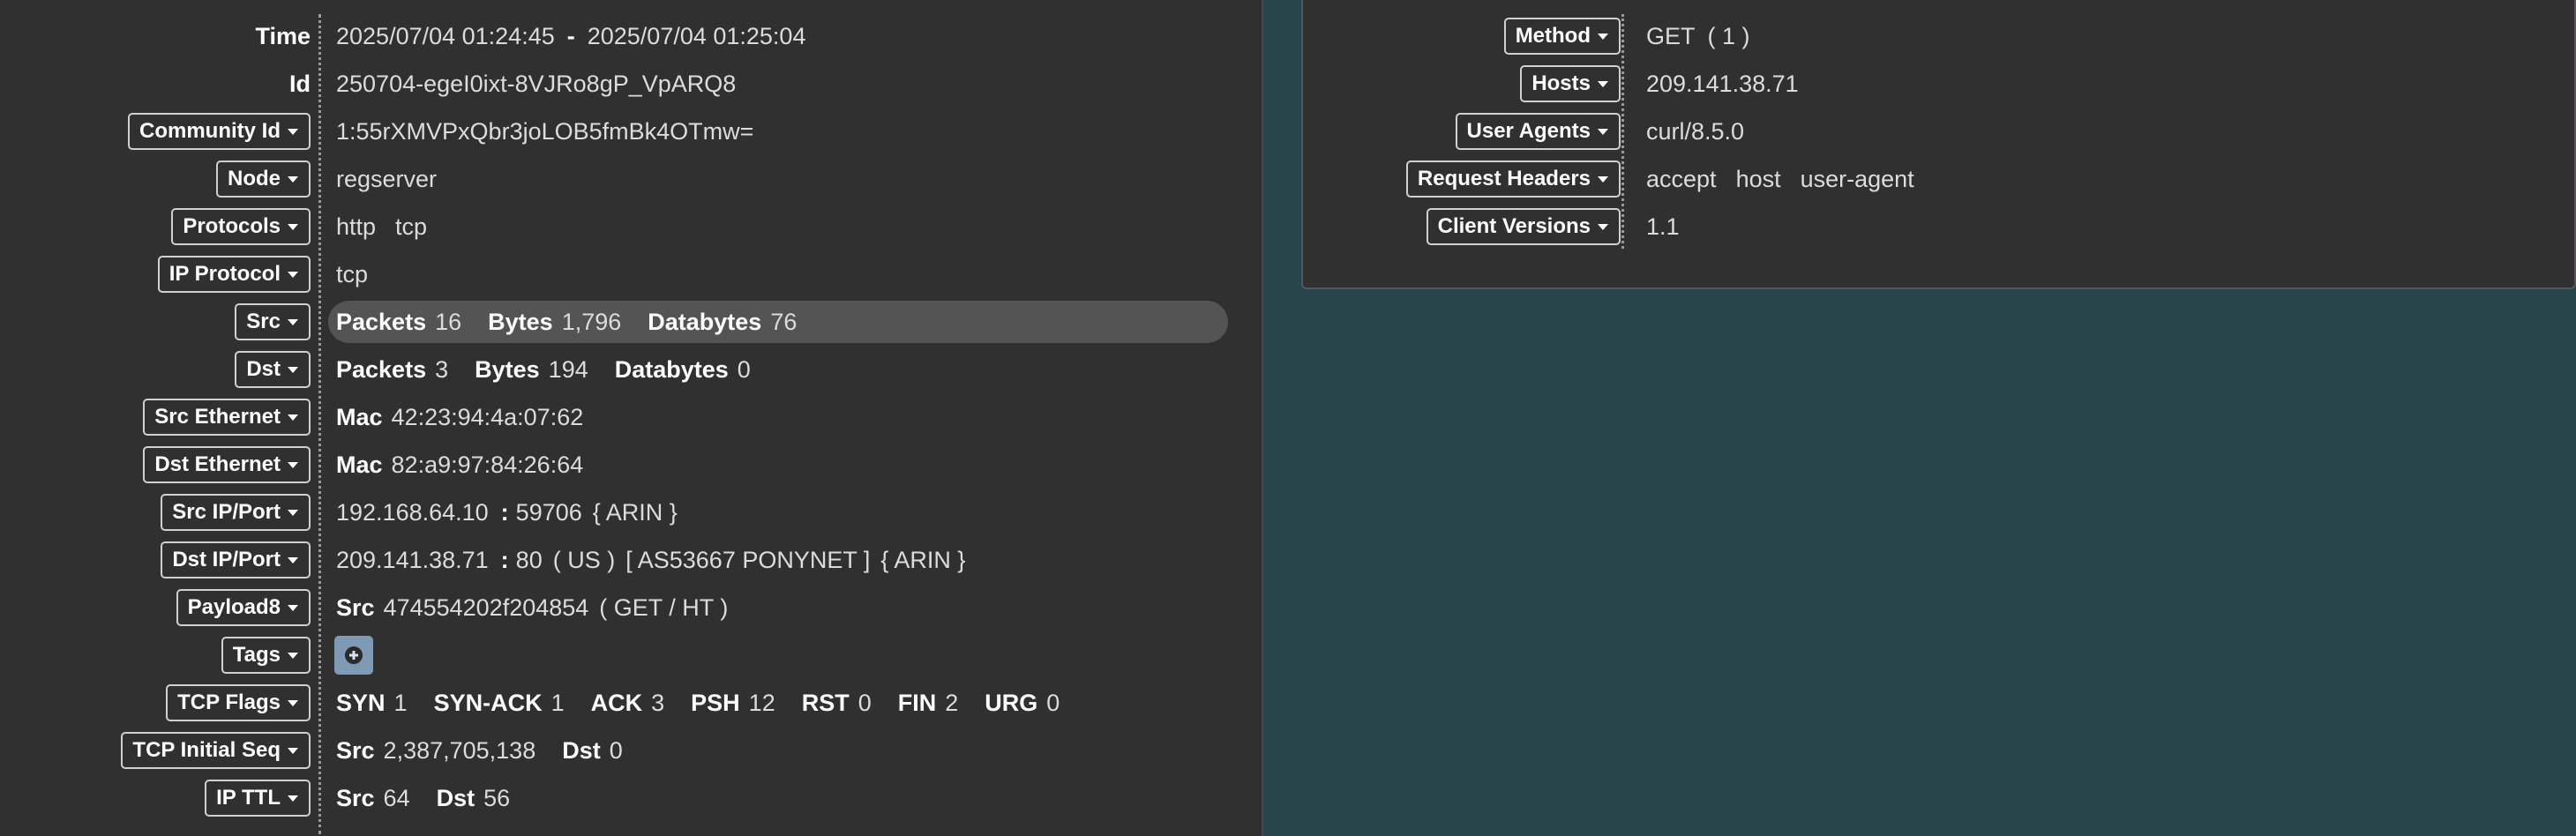  Describe the element at coordinates (232, 226) in the screenshot. I see `protocols-label: Protocols` at that location.